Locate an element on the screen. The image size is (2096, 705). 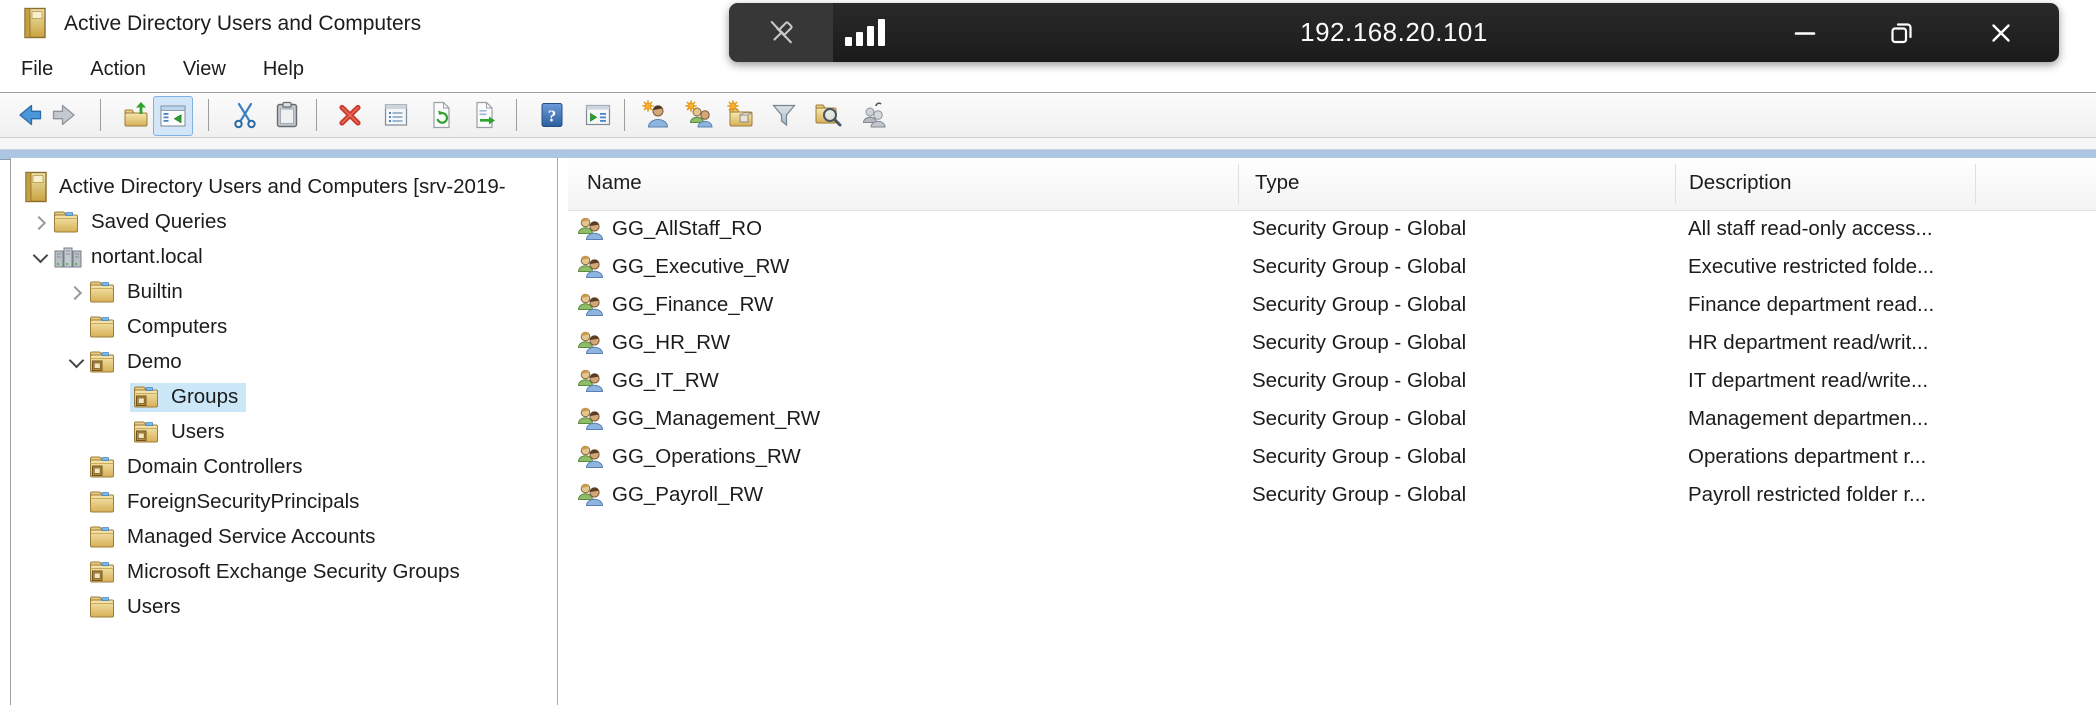
tree-item-managed-service-accounts: Managed Service Accounts is located at coordinates (284, 537).